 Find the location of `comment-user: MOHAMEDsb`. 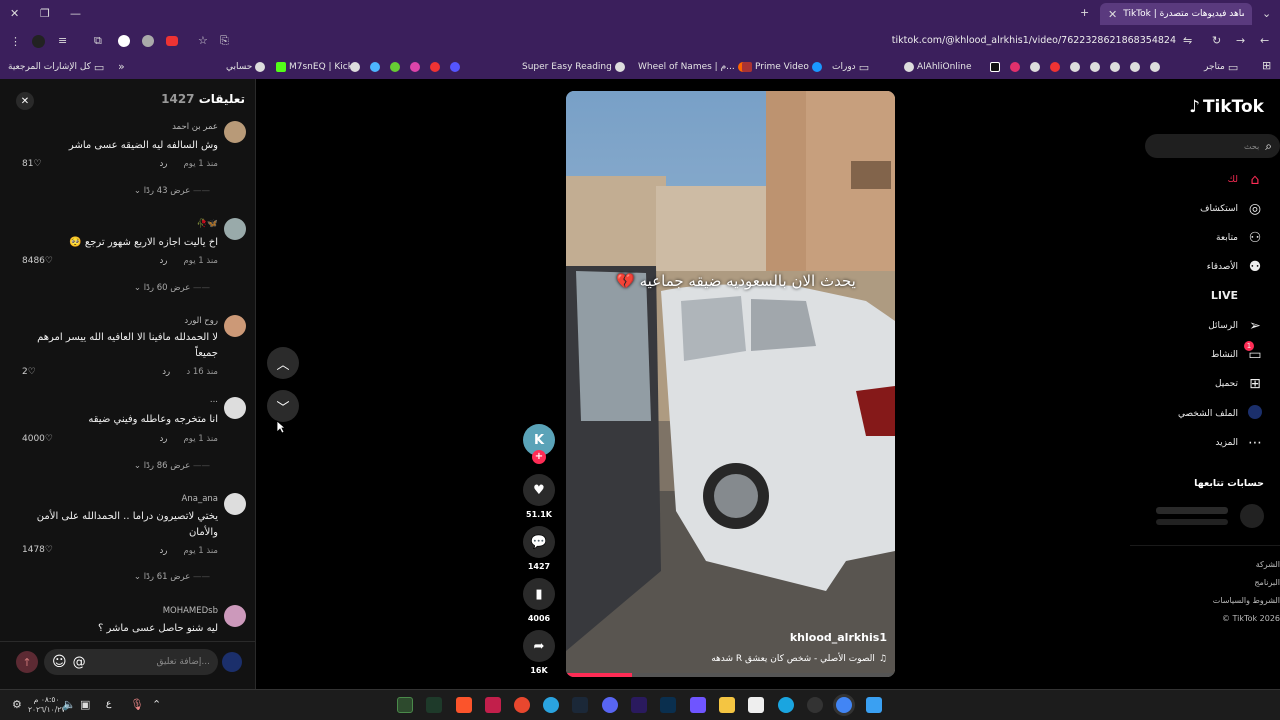

comment-user: MOHAMEDsb is located at coordinates (190, 611).